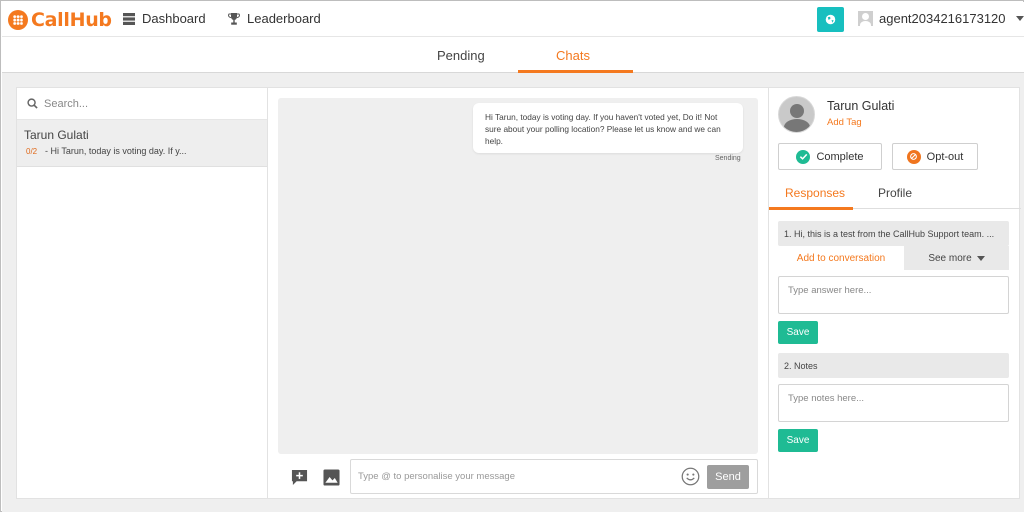 This screenshot has width=1024, height=512. I want to click on see-more-dropdown: See more, so click(956, 258).